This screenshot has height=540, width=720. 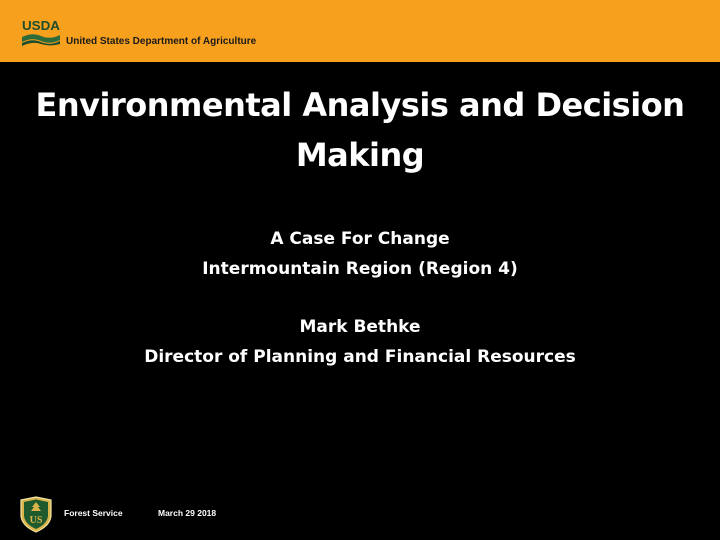 What do you see at coordinates (36, 520) in the screenshot?
I see `shield-emblem-text: US` at bounding box center [36, 520].